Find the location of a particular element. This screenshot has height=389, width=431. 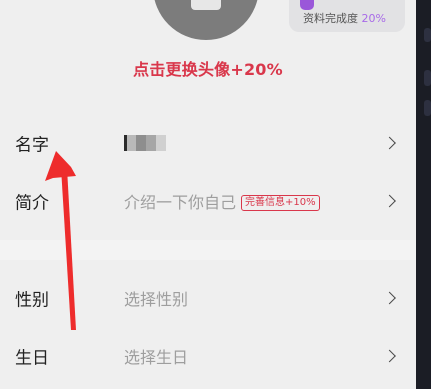

avatar is located at coordinates (206, 20).